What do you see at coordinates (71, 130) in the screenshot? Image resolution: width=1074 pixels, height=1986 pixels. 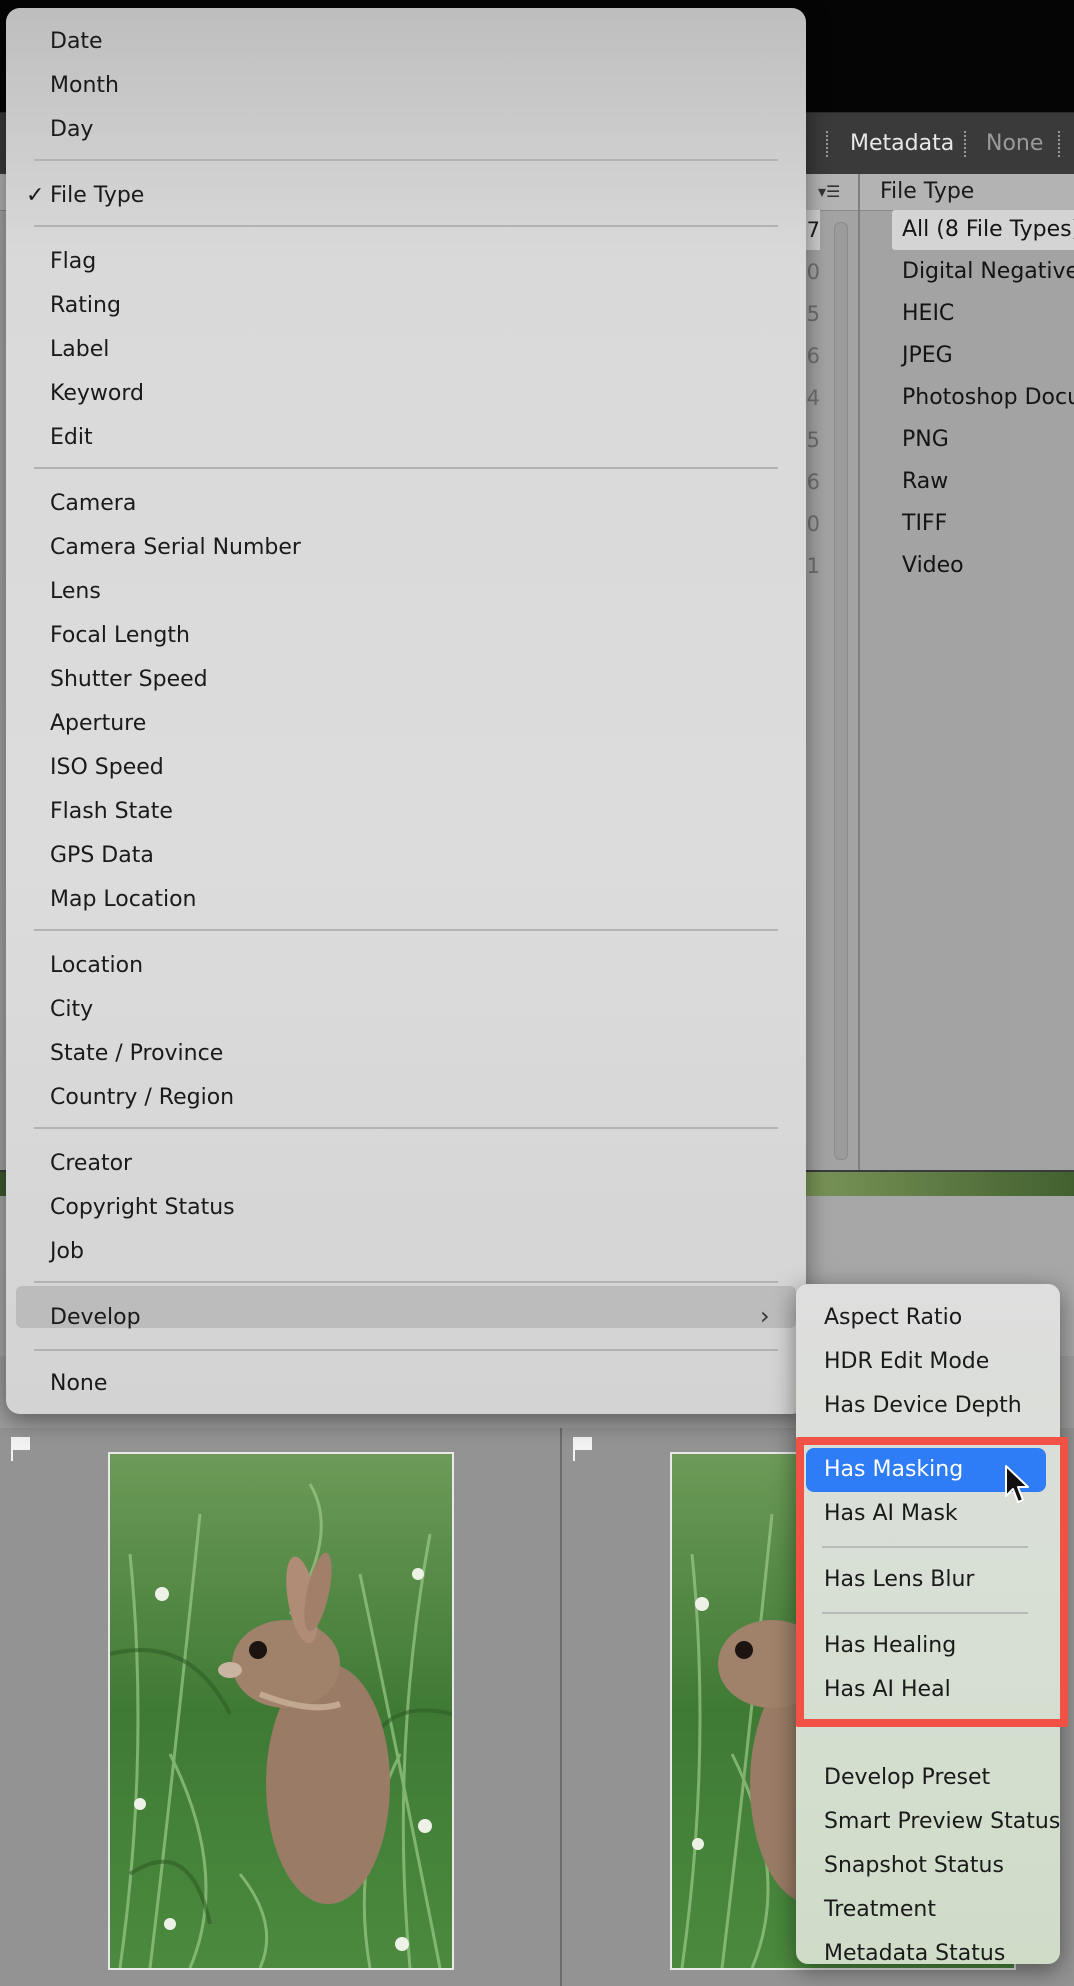 I see `menu-item-day: Day` at bounding box center [71, 130].